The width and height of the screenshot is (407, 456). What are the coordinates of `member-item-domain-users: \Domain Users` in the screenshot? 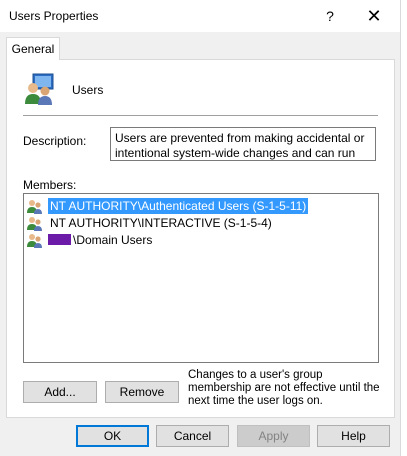 It's located at (90, 239).